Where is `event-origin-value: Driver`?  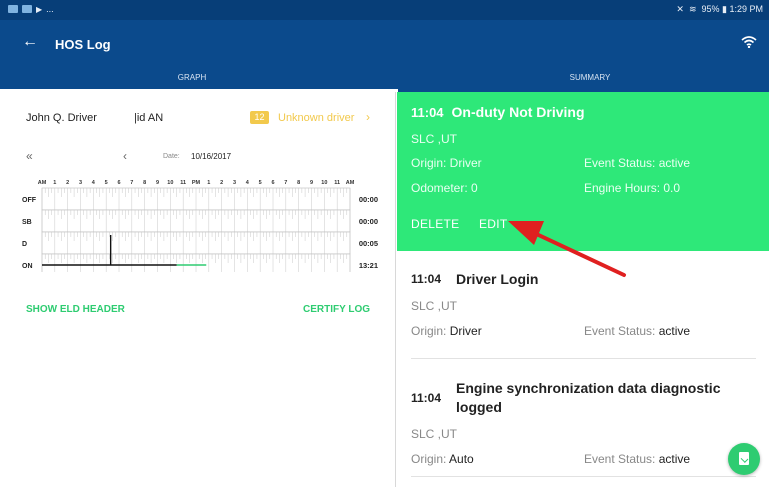 event-origin-value: Driver is located at coordinates (465, 331).